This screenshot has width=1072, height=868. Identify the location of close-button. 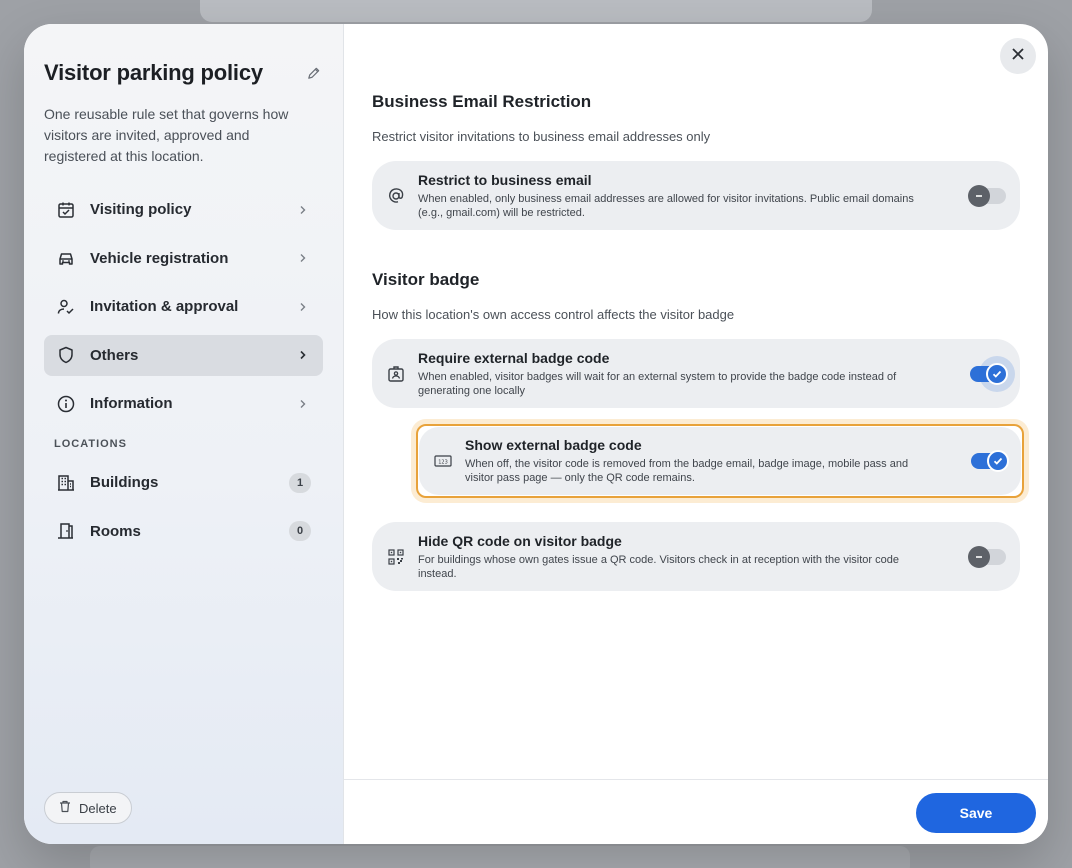
(1018, 56).